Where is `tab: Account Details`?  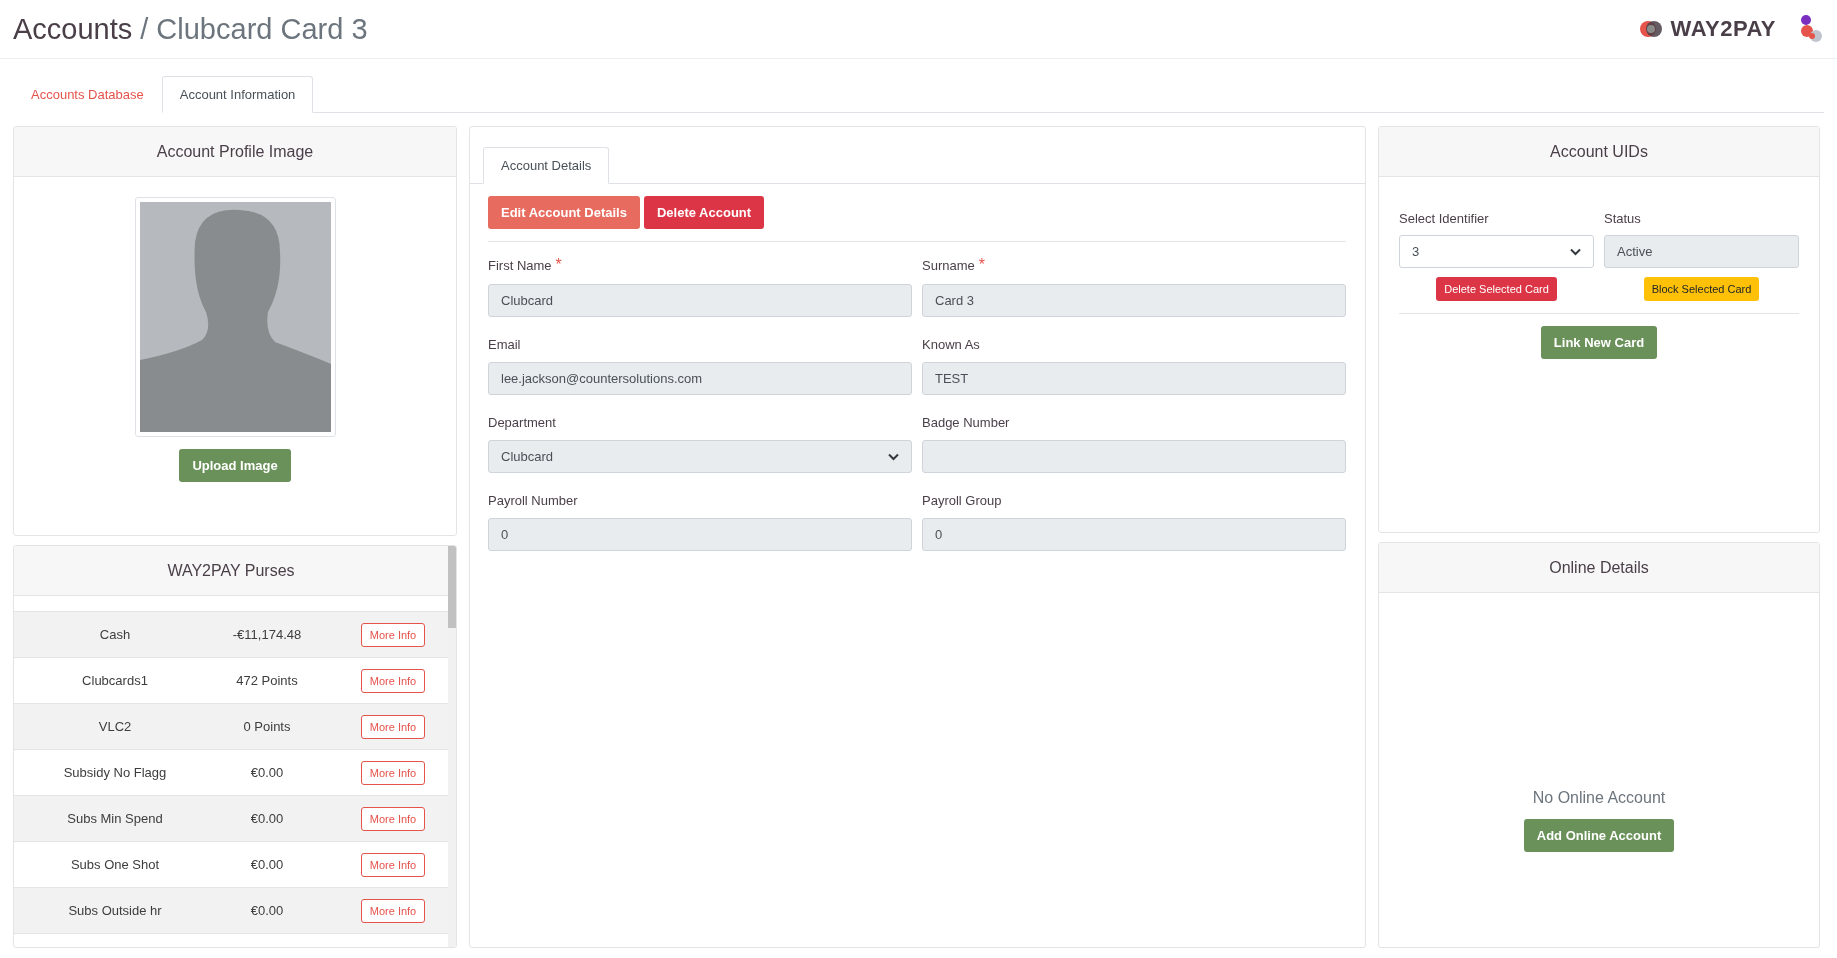
tab: Account Details is located at coordinates (546, 165).